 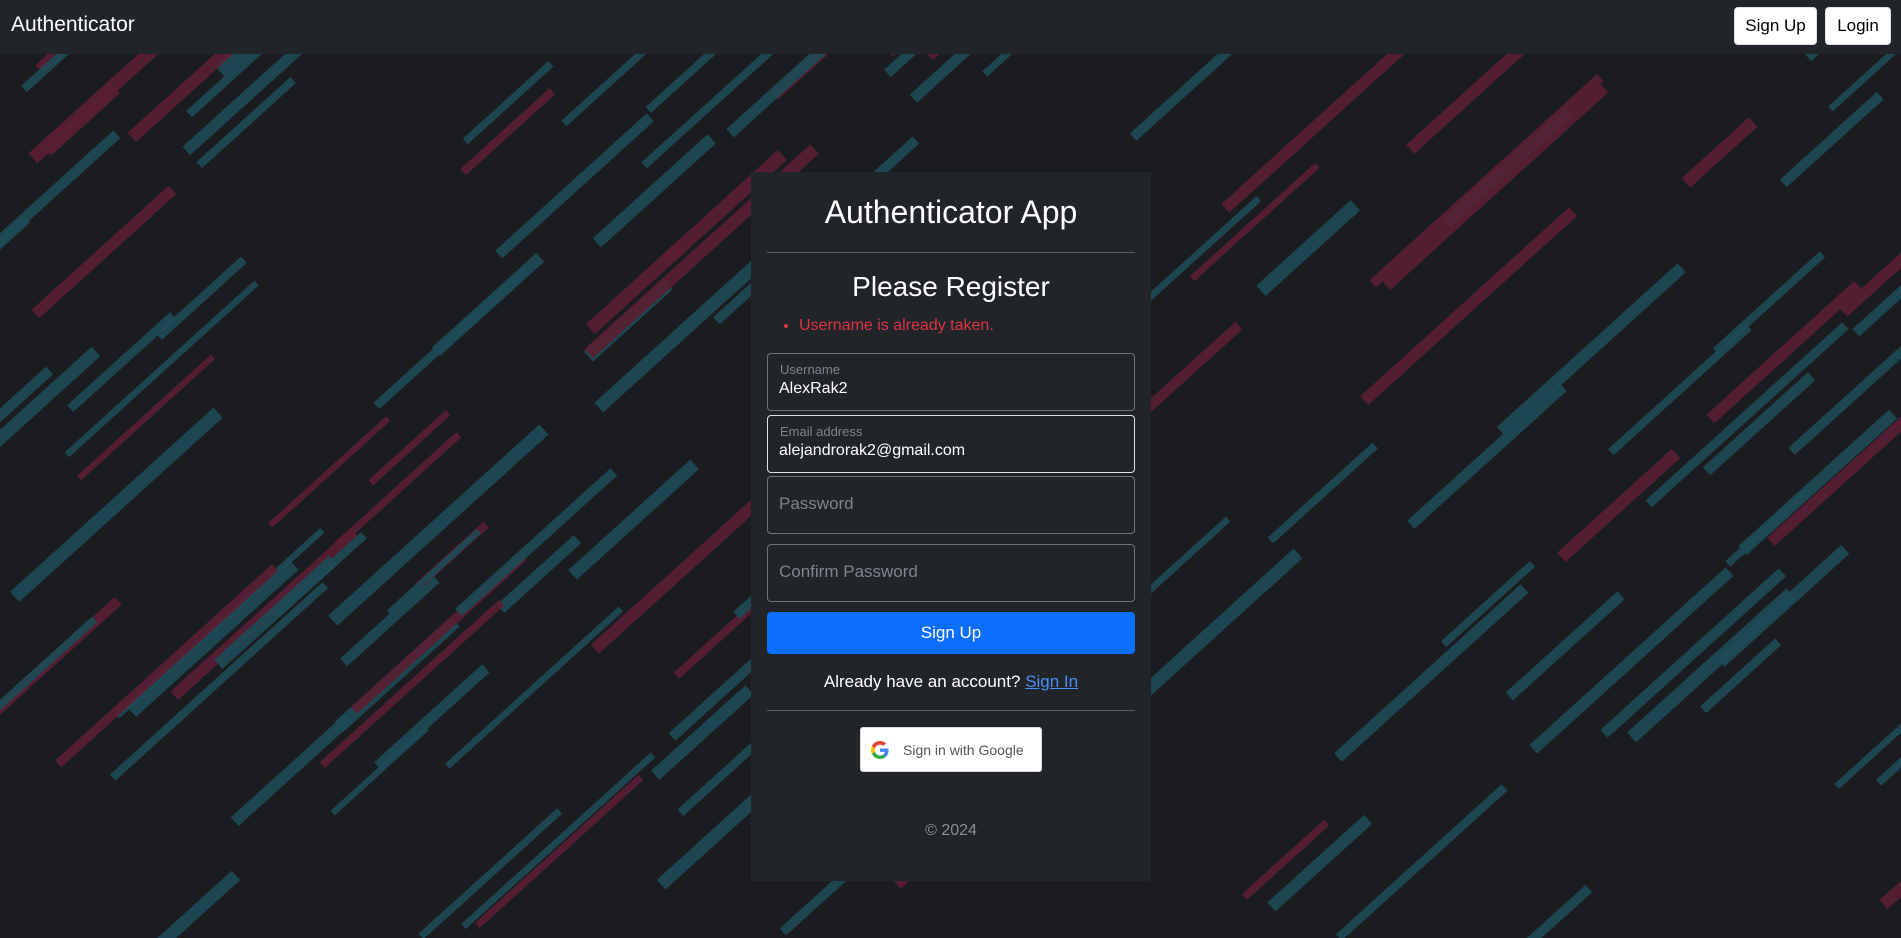 I want to click on section-divider, so click(x=951, y=710).